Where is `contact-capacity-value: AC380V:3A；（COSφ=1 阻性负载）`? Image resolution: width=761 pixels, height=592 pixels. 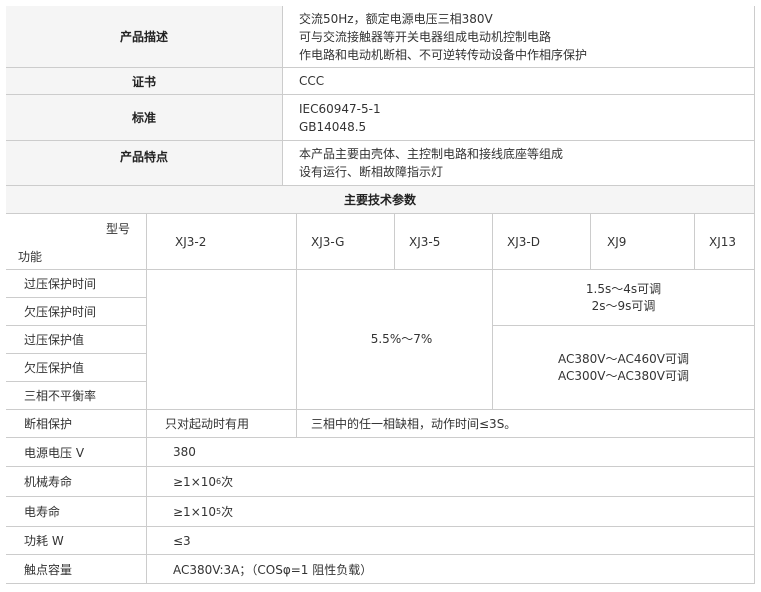 contact-capacity-value: AC380V:3A；（COSφ=1 阻性负载） is located at coordinates (451, 569).